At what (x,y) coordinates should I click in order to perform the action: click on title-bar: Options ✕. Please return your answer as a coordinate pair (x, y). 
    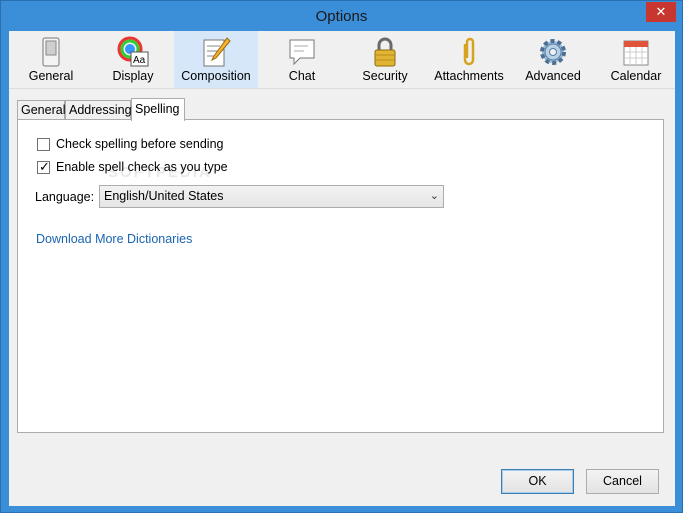
    Looking at the image, I should click on (341, 16).